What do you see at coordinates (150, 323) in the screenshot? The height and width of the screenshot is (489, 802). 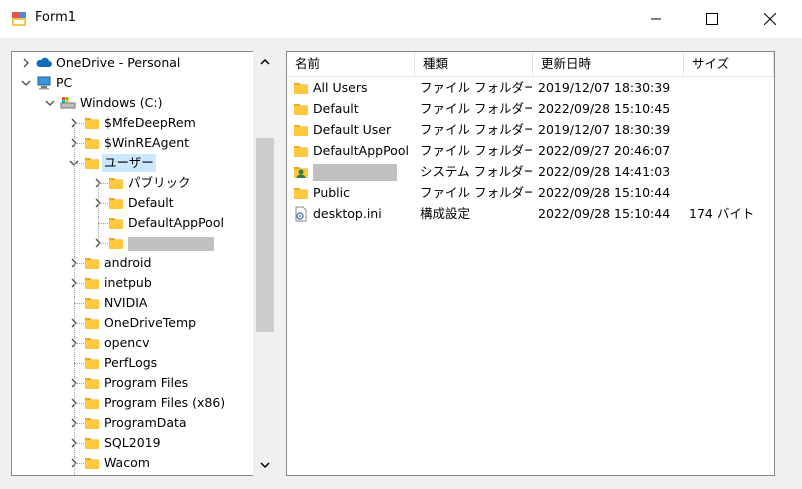 I see `tree-node-label: OneDriveTemp` at bounding box center [150, 323].